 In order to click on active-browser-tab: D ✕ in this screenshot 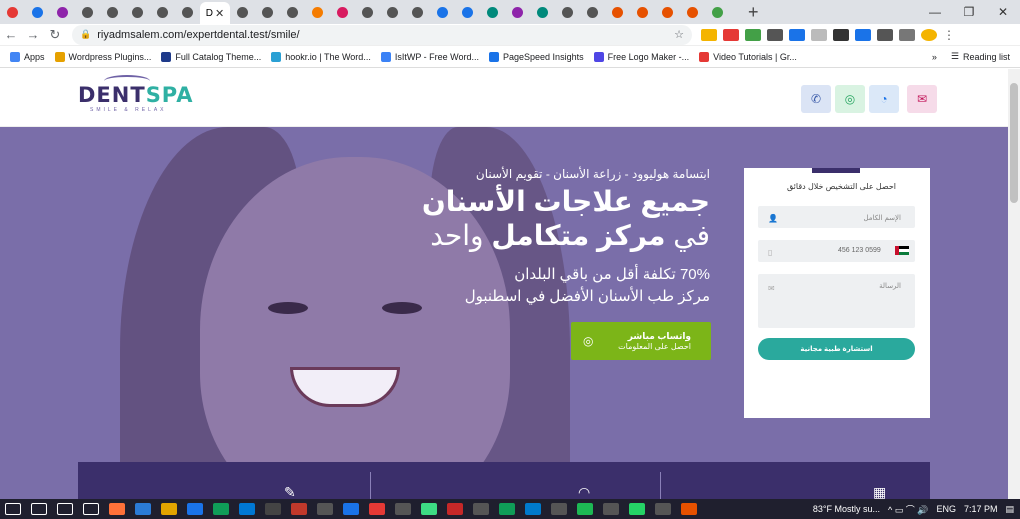, I will do `click(215, 13)`.